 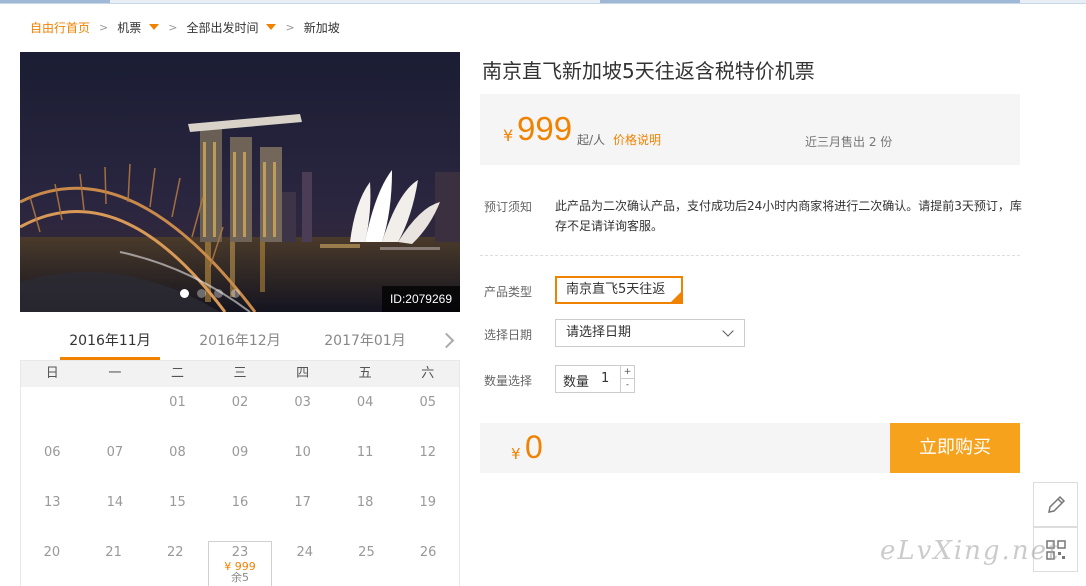 I want to click on date-select-value: 请选择日期, so click(x=599, y=332).